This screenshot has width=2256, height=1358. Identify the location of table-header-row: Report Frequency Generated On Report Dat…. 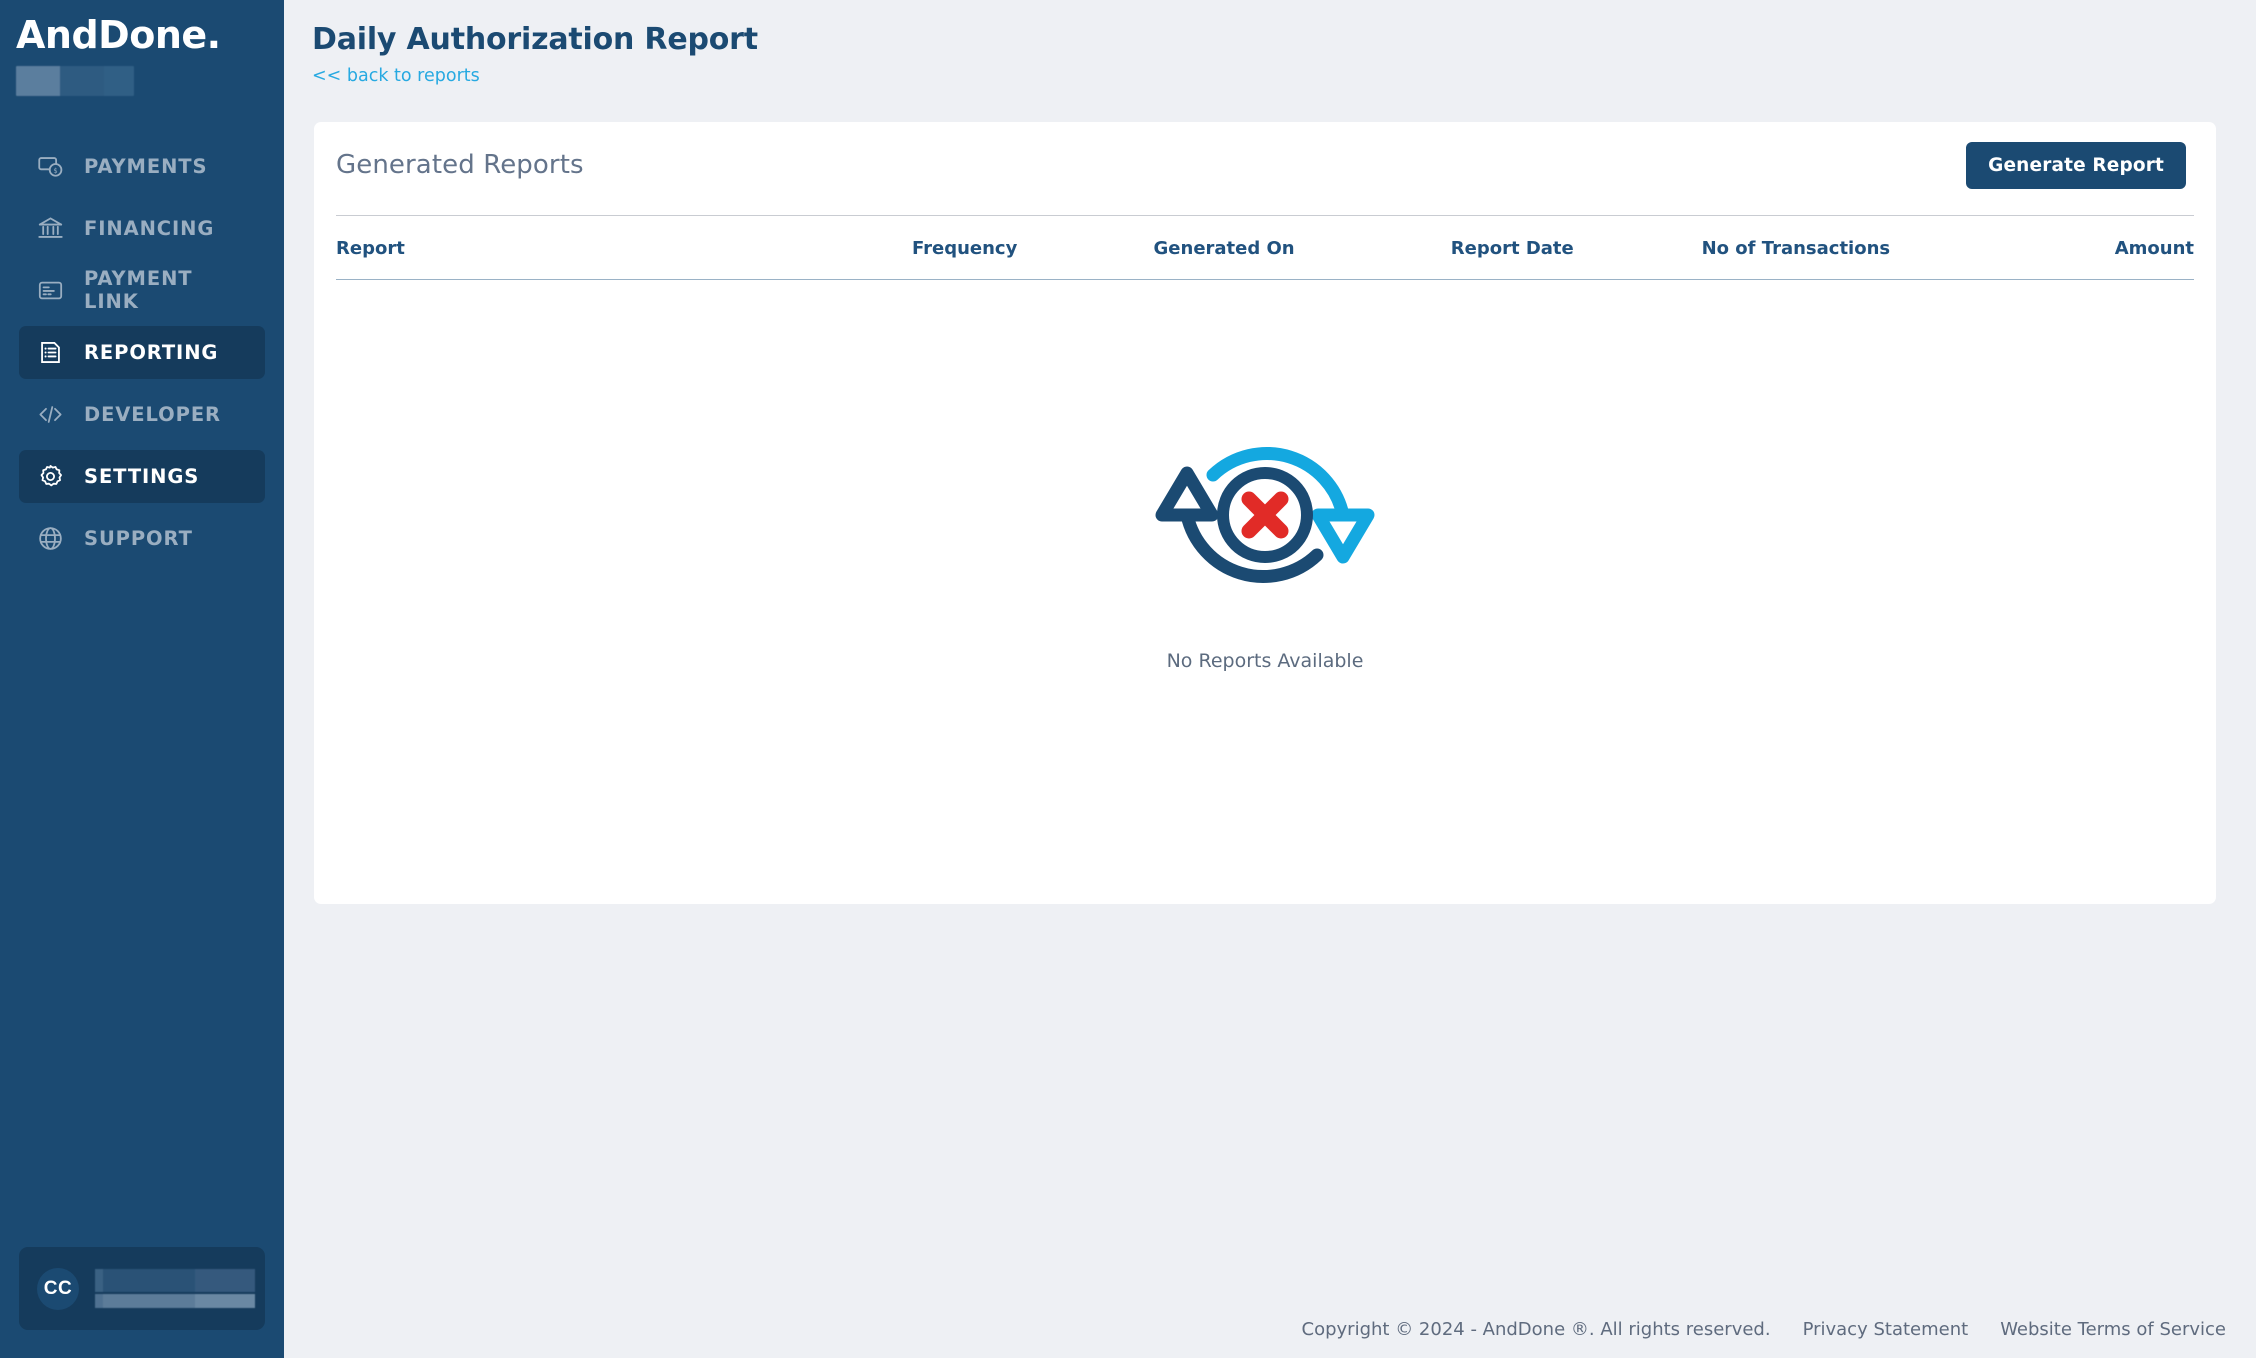
(1265, 248).